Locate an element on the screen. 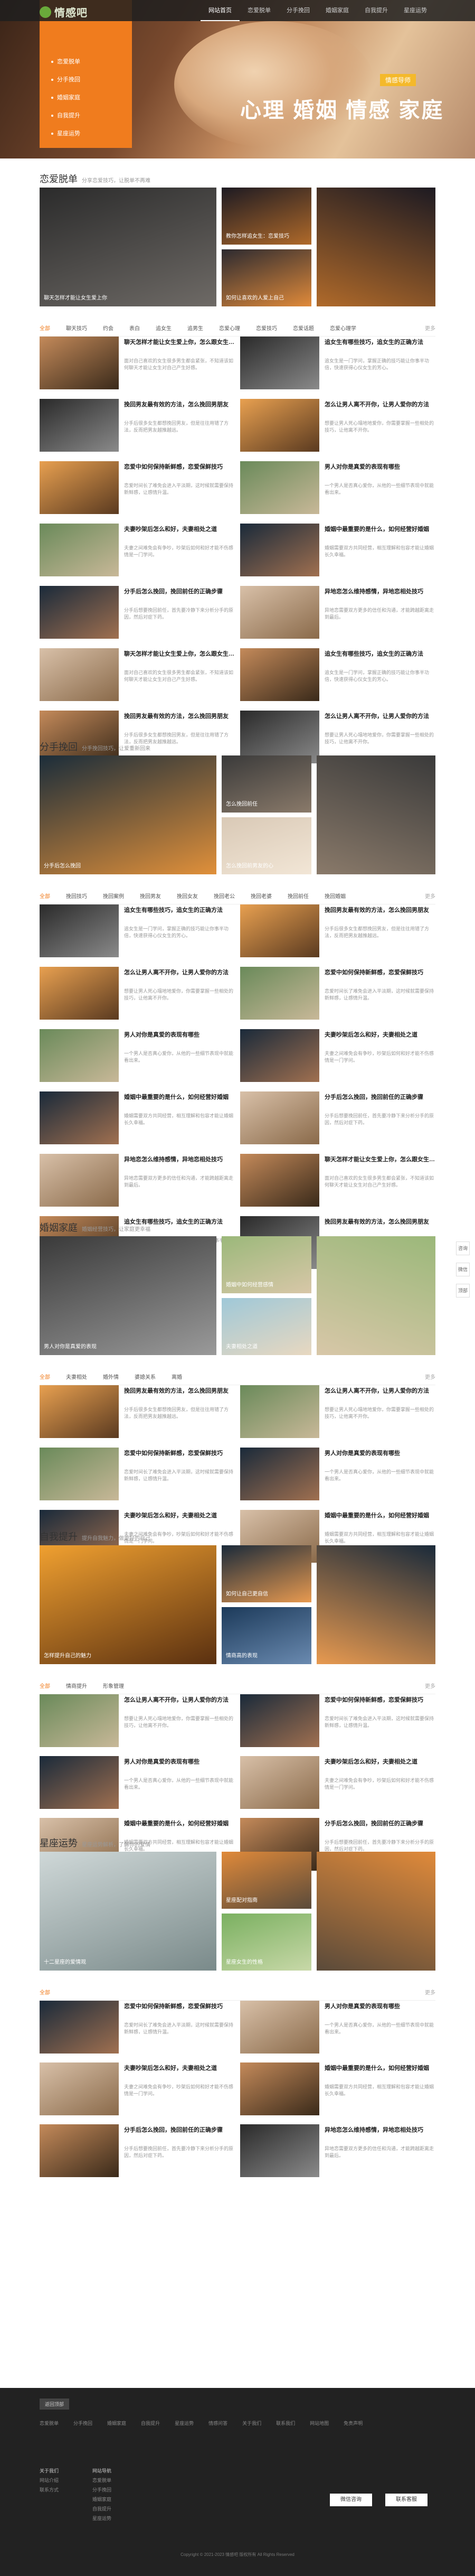  tab-item: 挽回前任 is located at coordinates (298, 896).